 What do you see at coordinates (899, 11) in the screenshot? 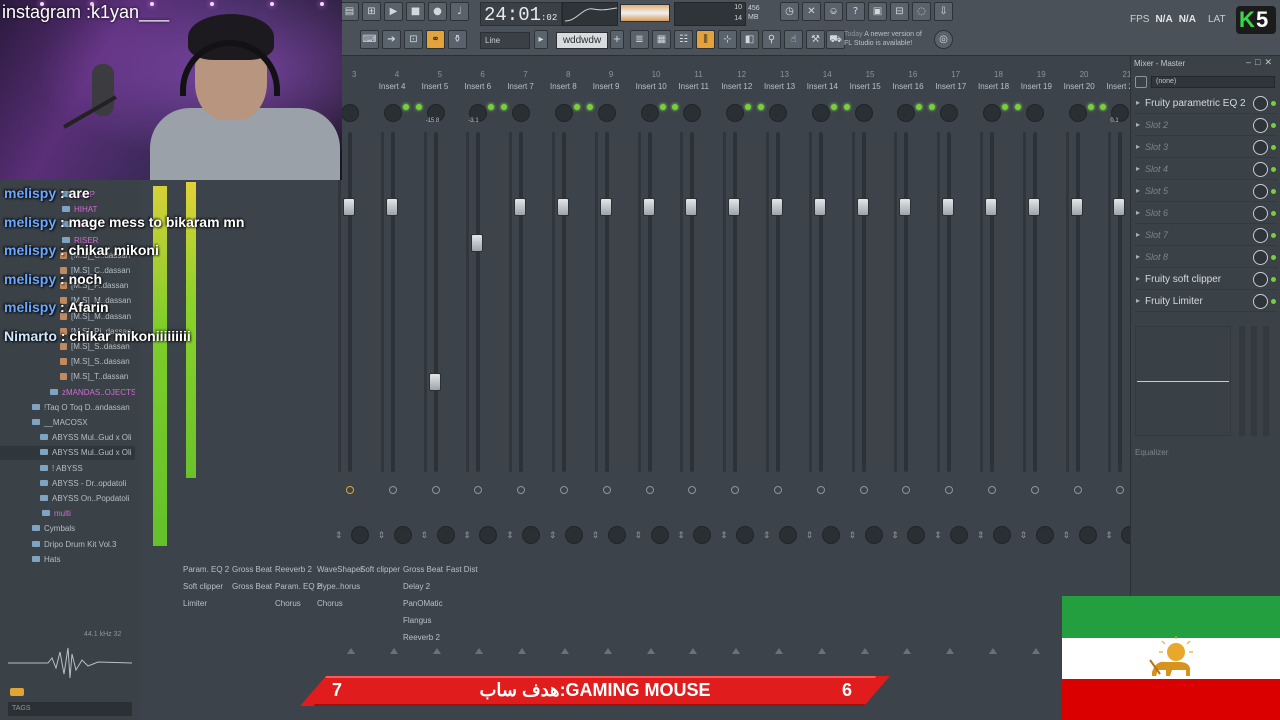
I see `midi-icon: ⊟` at bounding box center [899, 11].